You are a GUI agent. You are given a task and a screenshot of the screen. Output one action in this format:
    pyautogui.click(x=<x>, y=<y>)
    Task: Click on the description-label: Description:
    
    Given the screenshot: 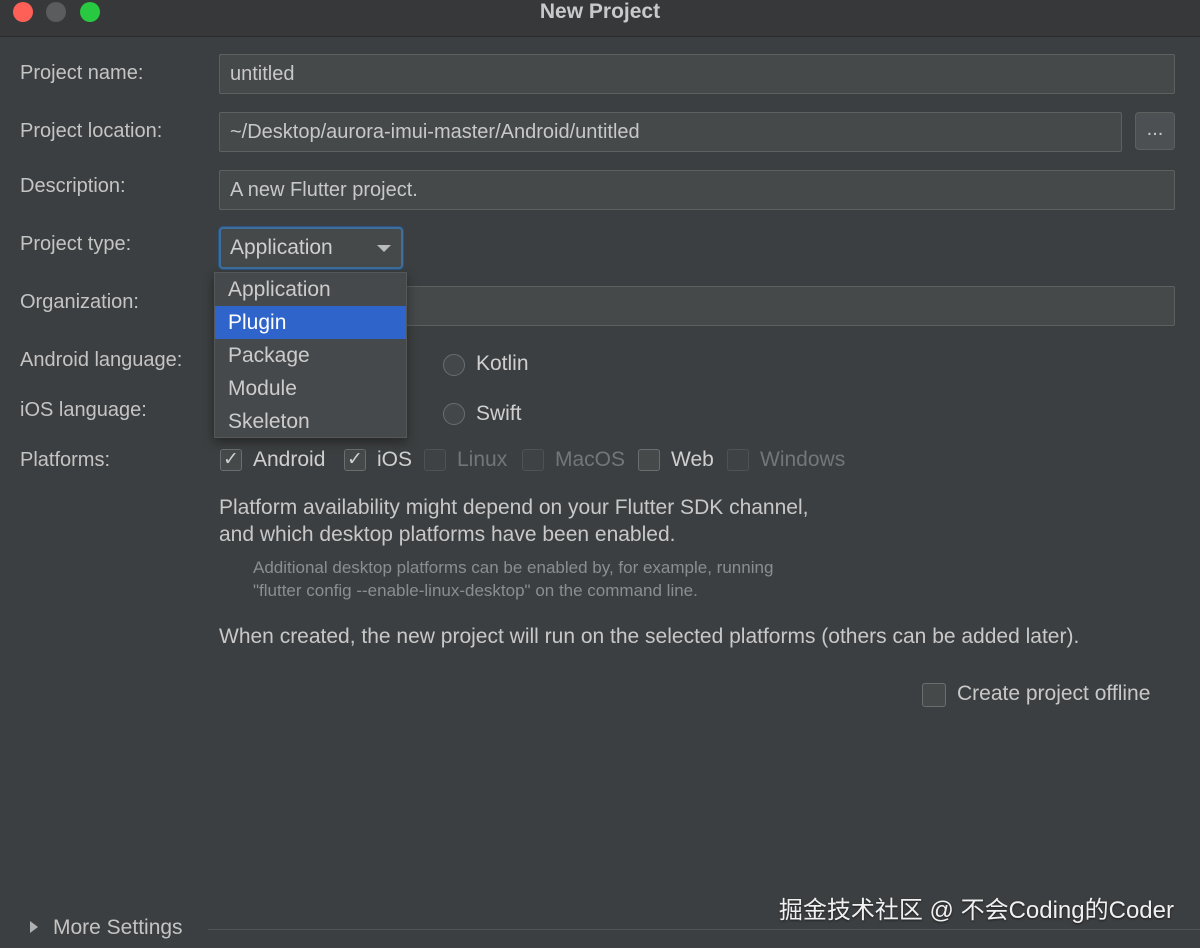 What is the action you would take?
    pyautogui.click(x=73, y=186)
    